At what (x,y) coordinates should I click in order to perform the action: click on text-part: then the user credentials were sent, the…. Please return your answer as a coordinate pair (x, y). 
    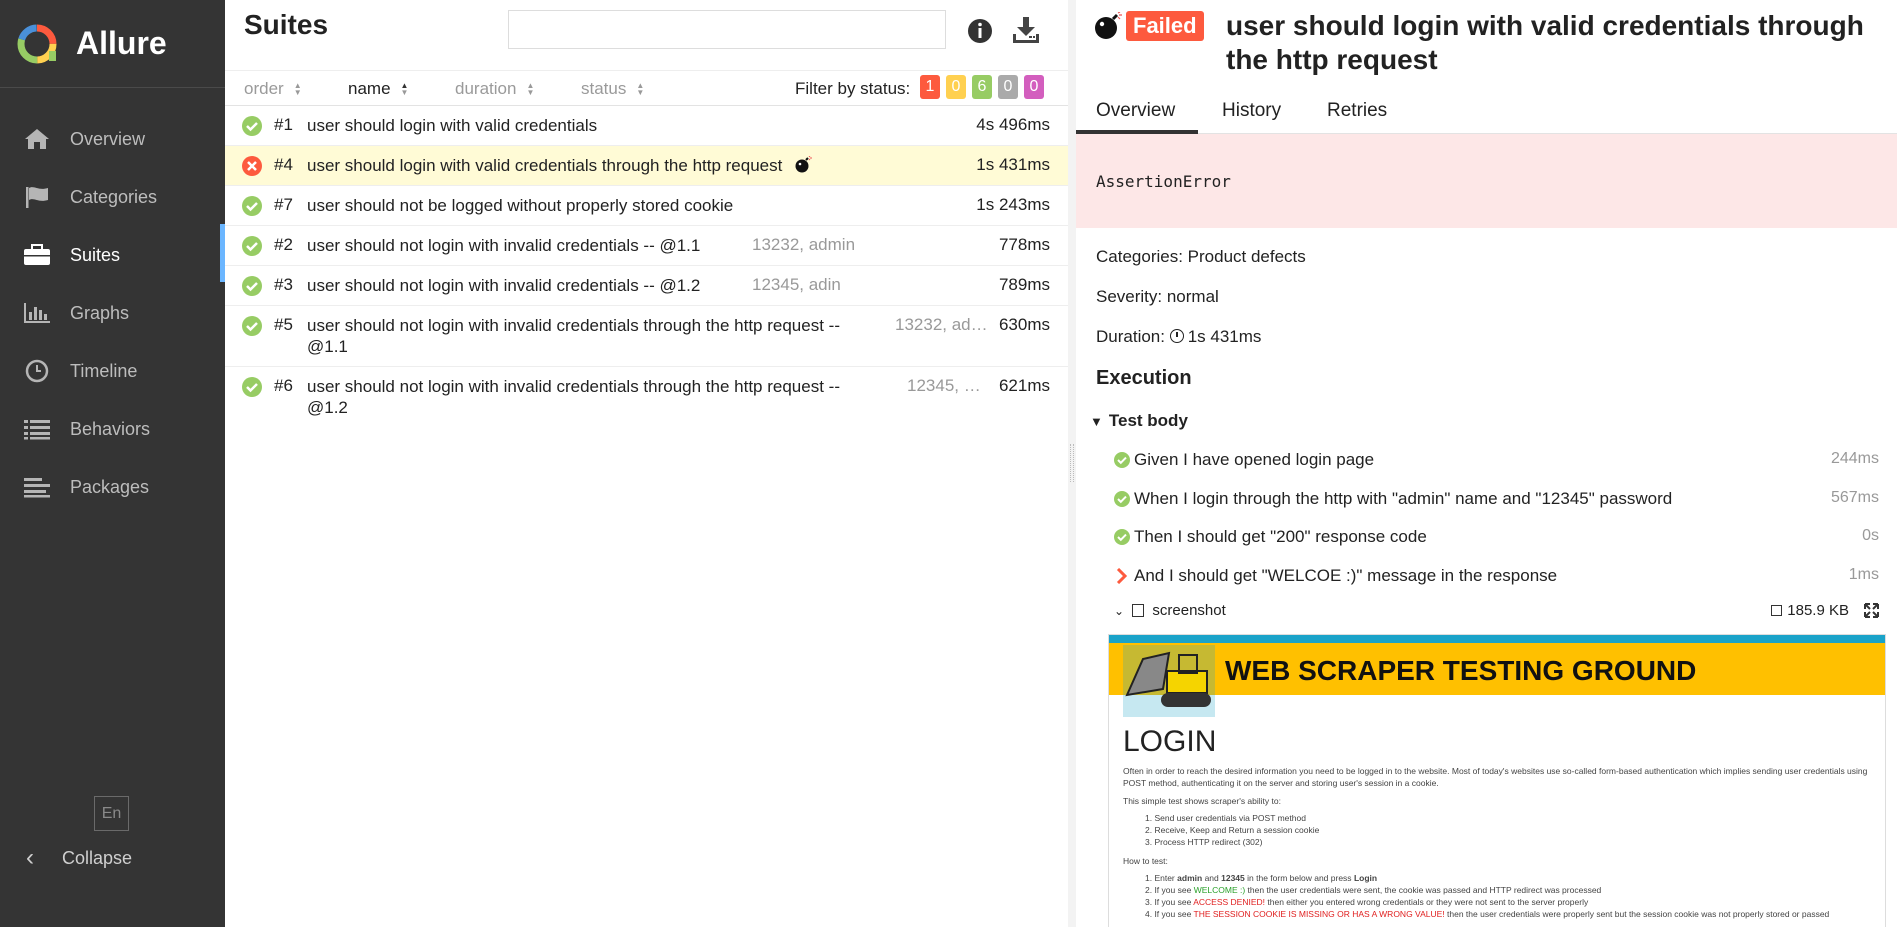
    Looking at the image, I should click on (1424, 890).